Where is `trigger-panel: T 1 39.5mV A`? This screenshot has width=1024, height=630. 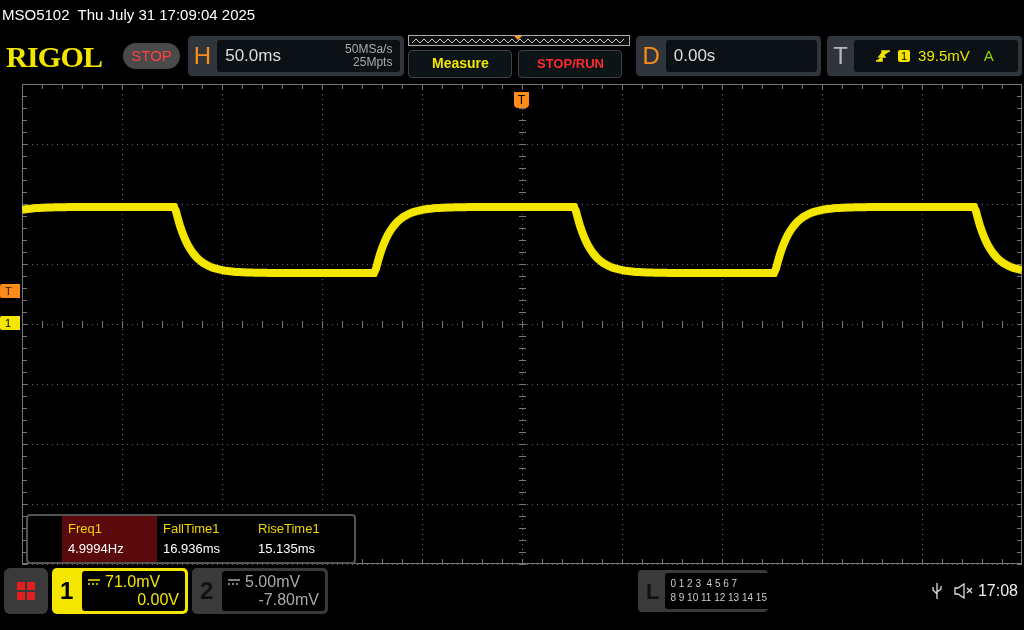
trigger-panel: T 1 39.5mV A is located at coordinates (924, 56).